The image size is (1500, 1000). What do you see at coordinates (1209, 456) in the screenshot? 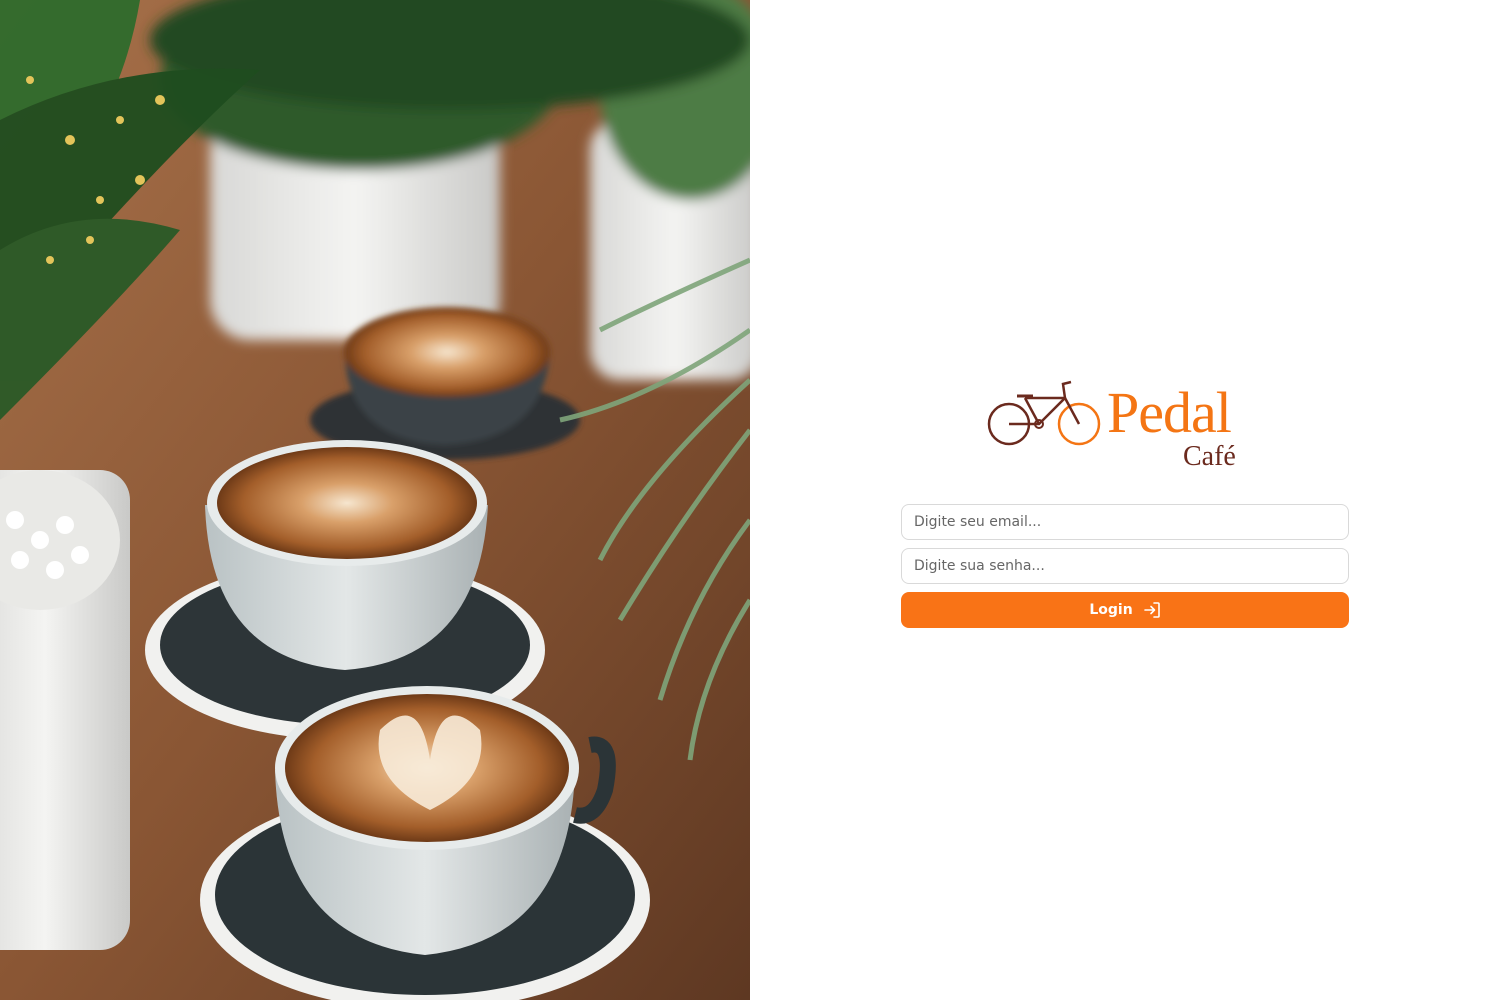
I see `brand-subtitle: Café` at bounding box center [1209, 456].